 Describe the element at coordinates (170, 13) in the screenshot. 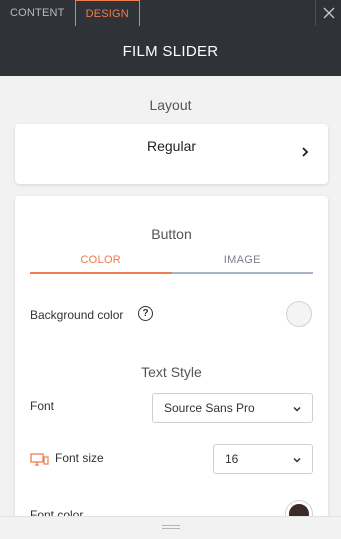

I see `top-tab-bar: CONTENT DESIGN` at that location.